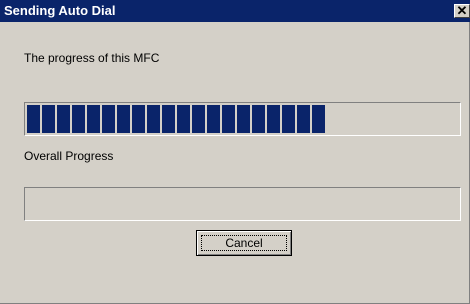 The image size is (470, 304). I want to click on close-button: ✕, so click(462, 11).